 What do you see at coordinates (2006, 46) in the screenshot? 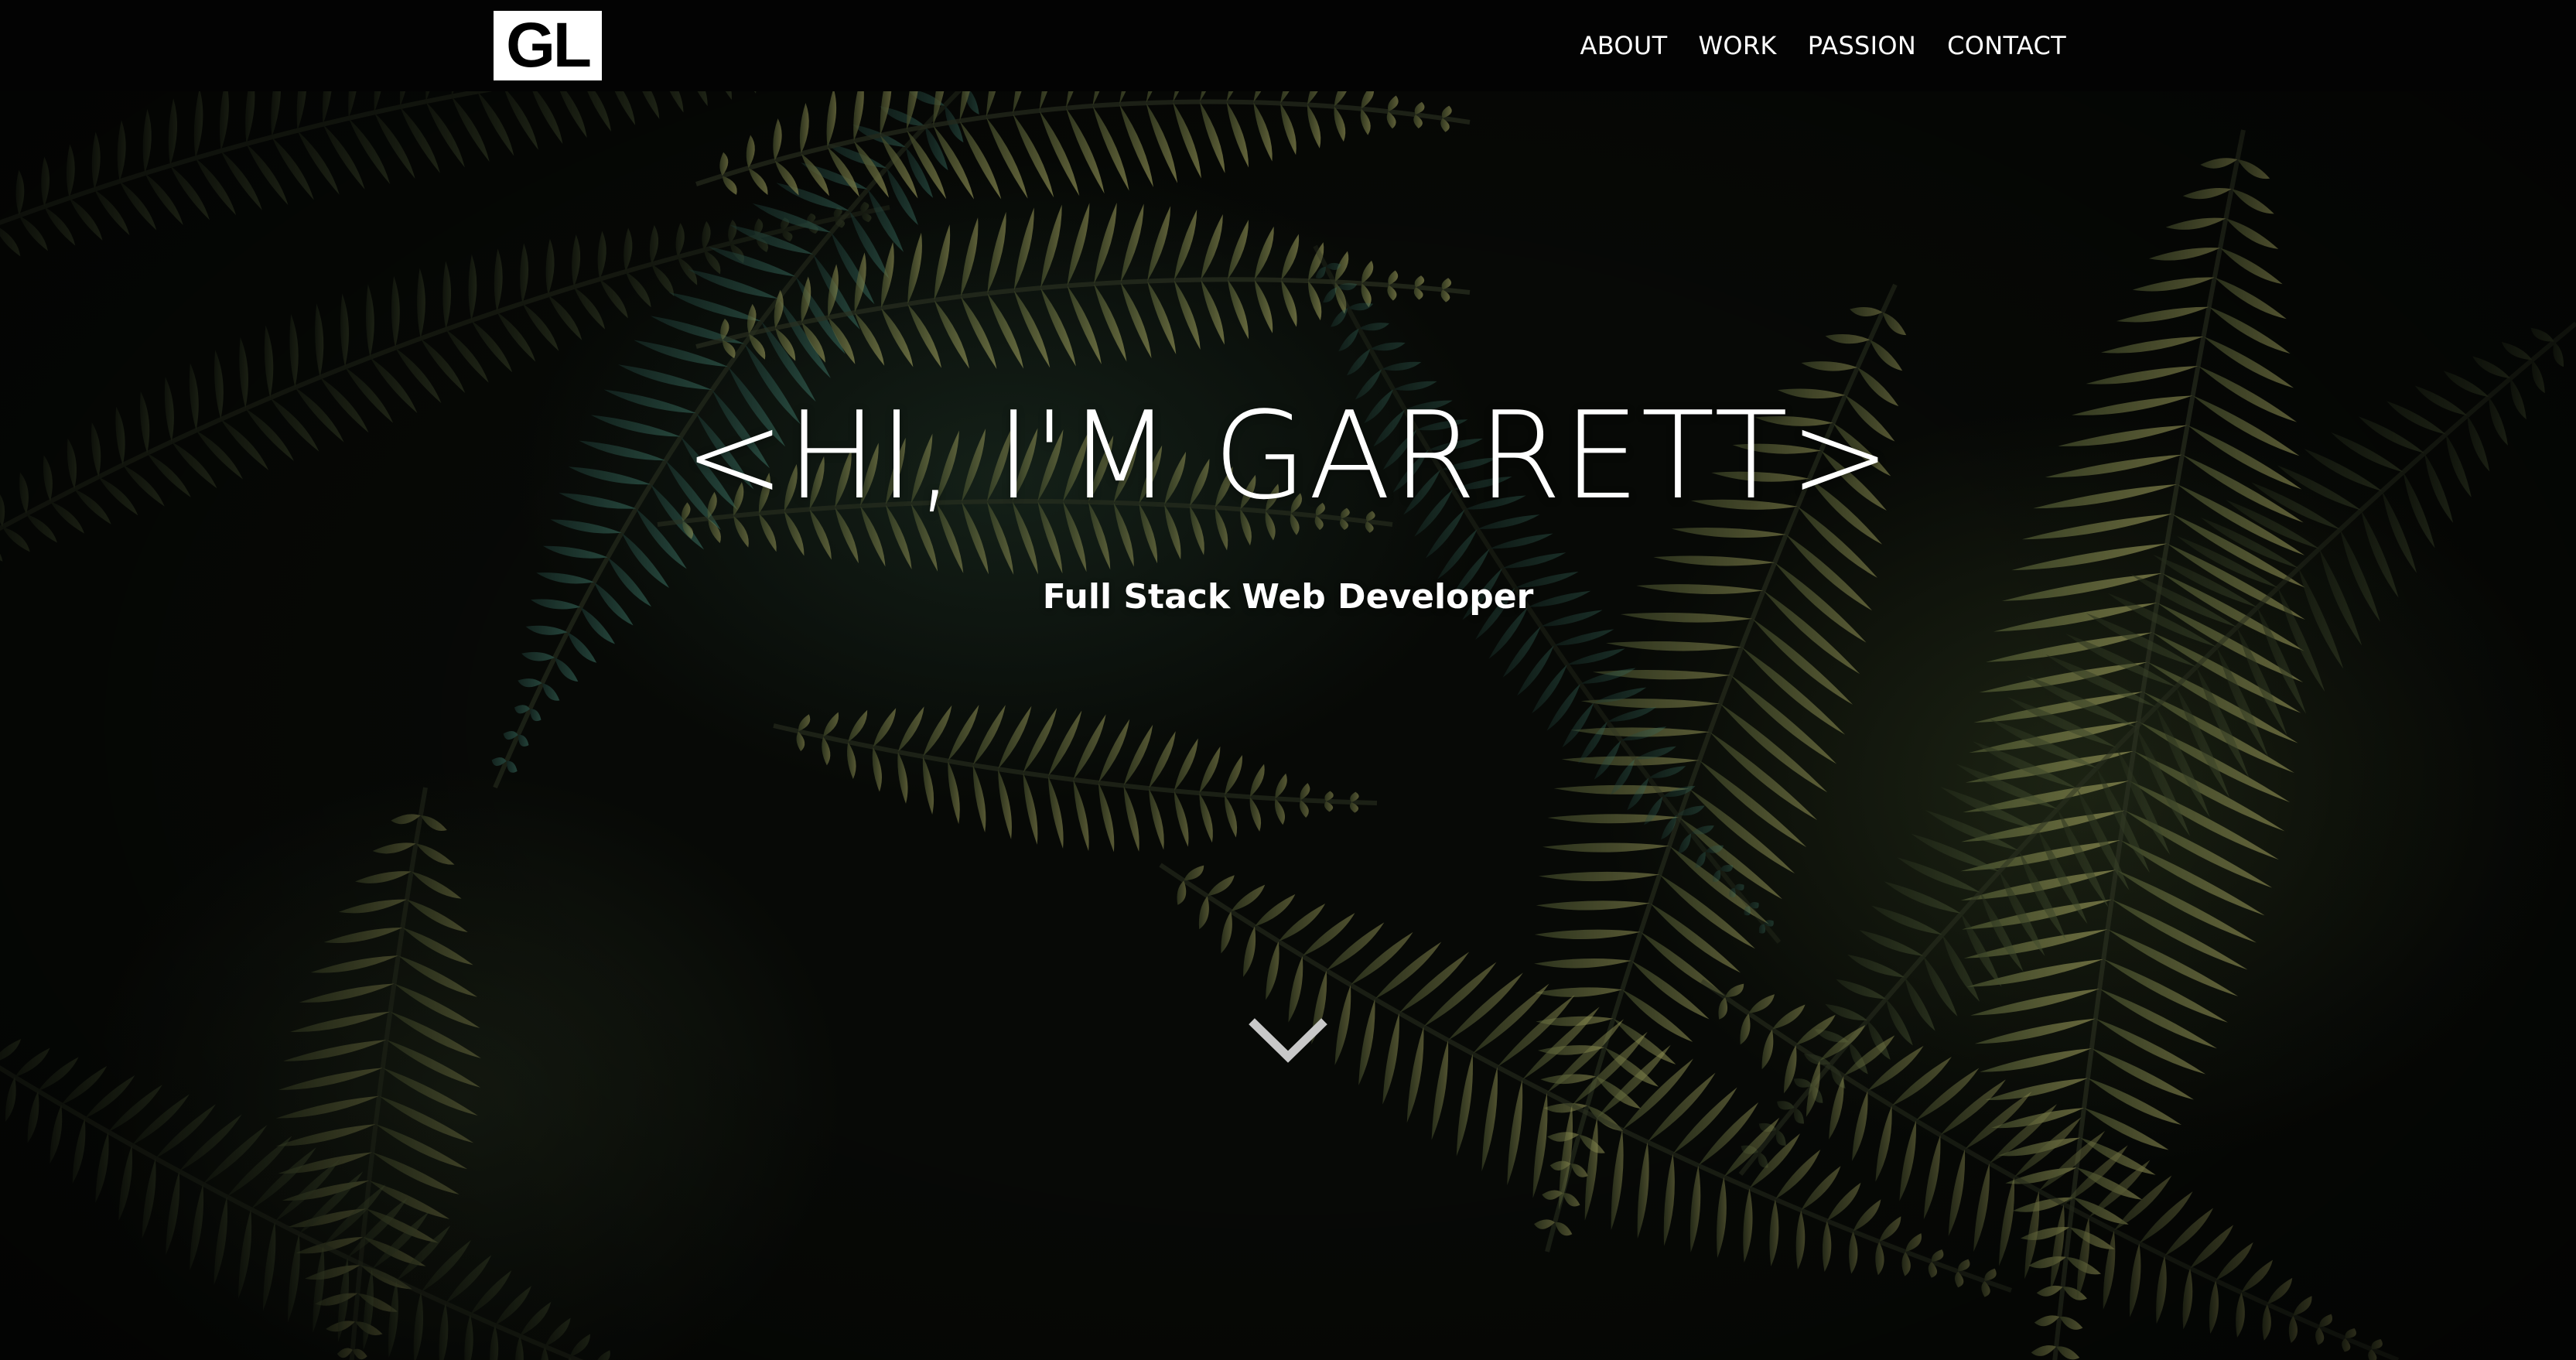
I see `nav-contact: CONTACT` at bounding box center [2006, 46].